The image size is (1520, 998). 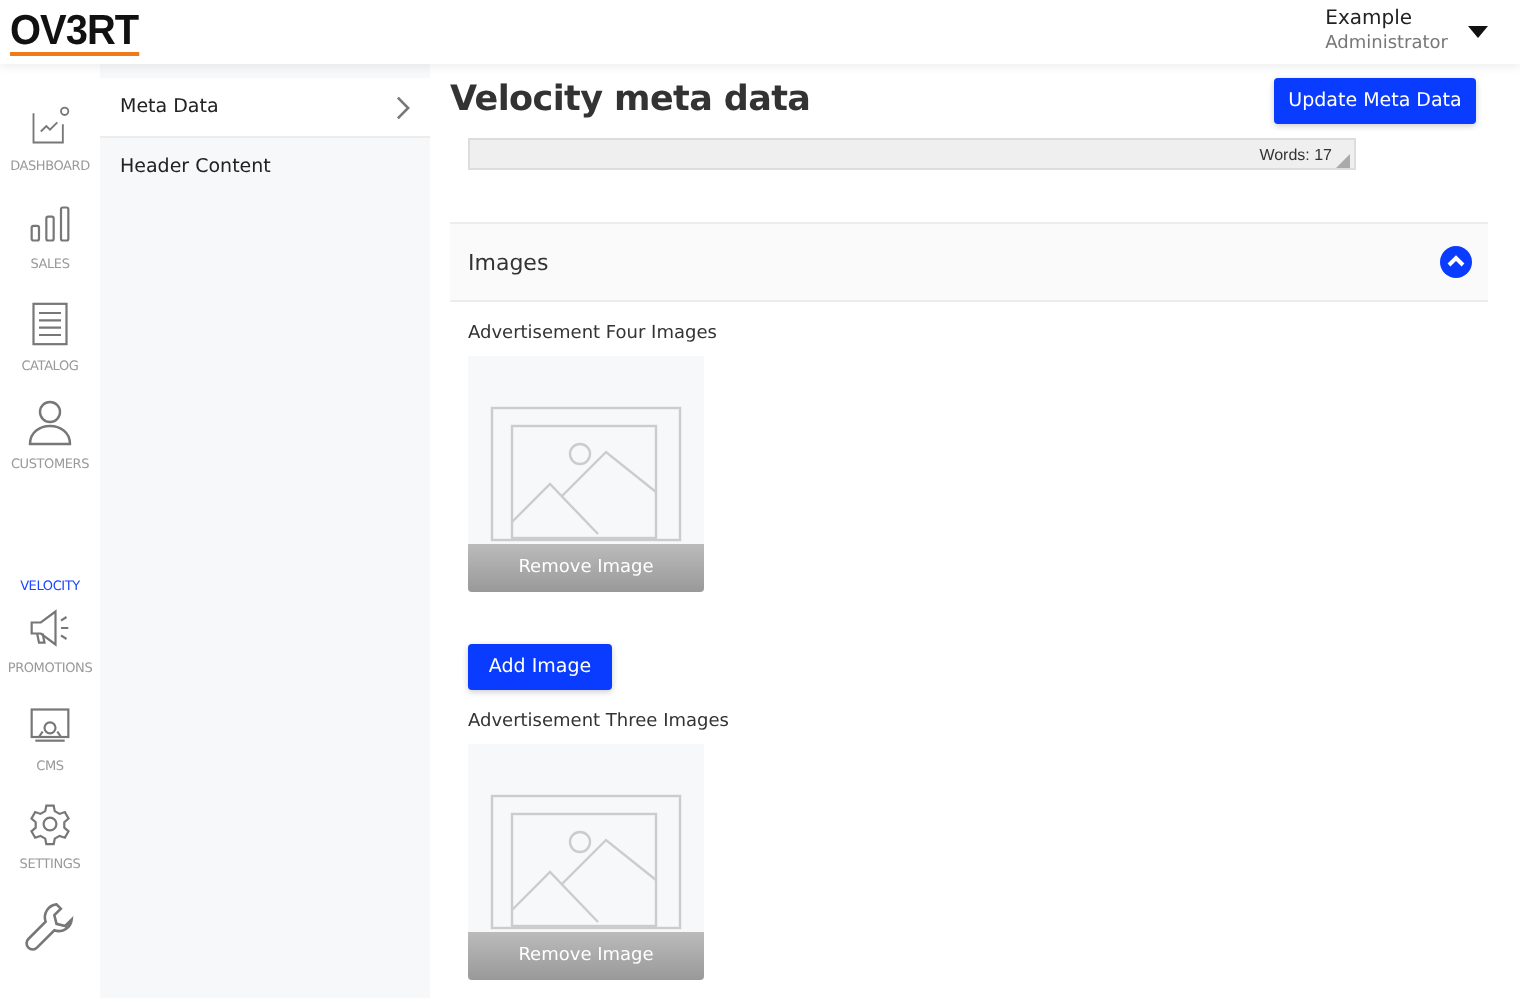 What do you see at coordinates (598, 722) in the screenshot?
I see `group-label: Advertisement Three Images` at bounding box center [598, 722].